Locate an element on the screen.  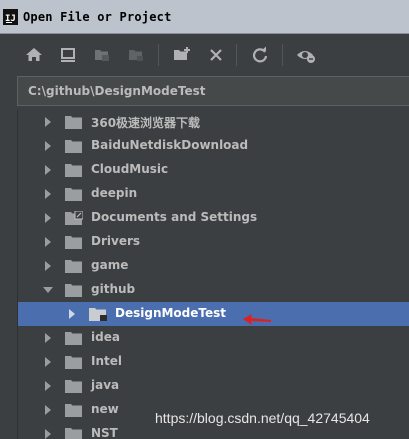
tree-item-label: github is located at coordinates (113, 289).